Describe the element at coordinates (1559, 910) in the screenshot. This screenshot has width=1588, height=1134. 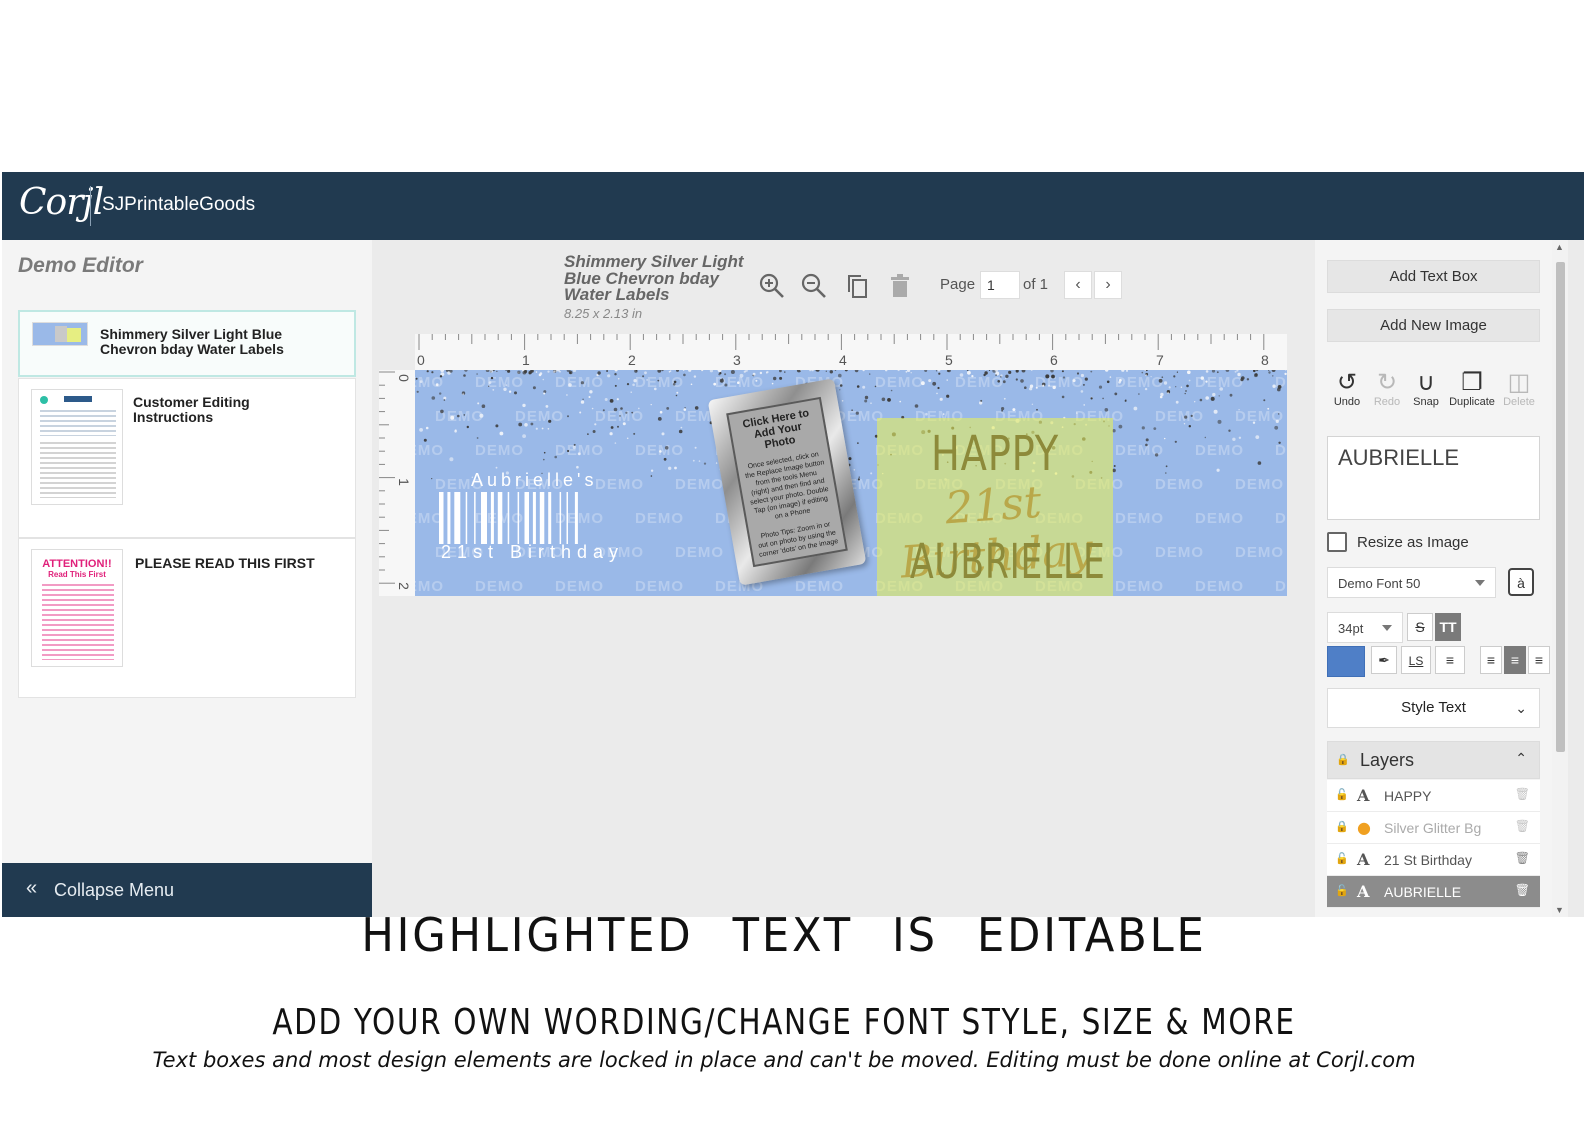
I see `scroll-down-icon: ▼` at that location.